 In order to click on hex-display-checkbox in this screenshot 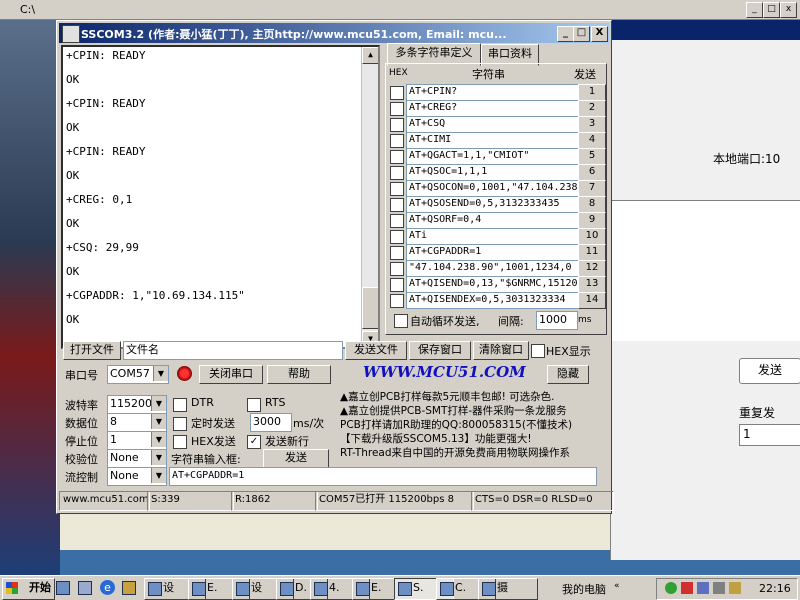, I will do `click(538, 351)`.